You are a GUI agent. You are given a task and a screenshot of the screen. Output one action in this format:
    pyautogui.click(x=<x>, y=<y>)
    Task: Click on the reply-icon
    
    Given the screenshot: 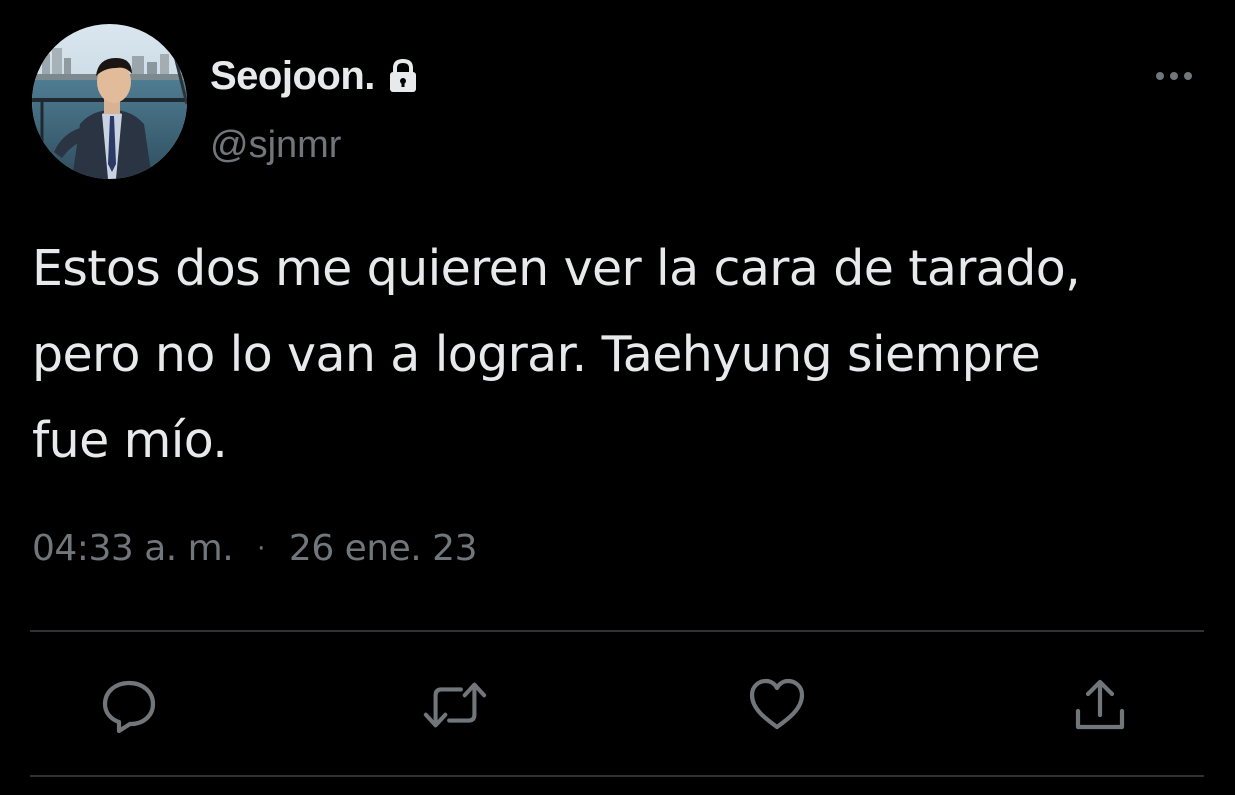 What is the action you would take?
    pyautogui.click(x=129, y=707)
    